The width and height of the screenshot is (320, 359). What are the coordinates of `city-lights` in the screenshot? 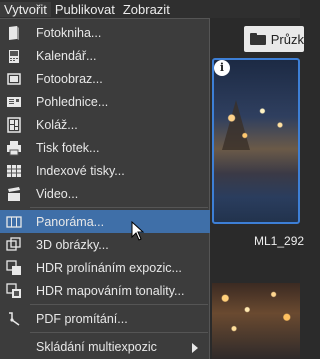 It's located at (256, 125).